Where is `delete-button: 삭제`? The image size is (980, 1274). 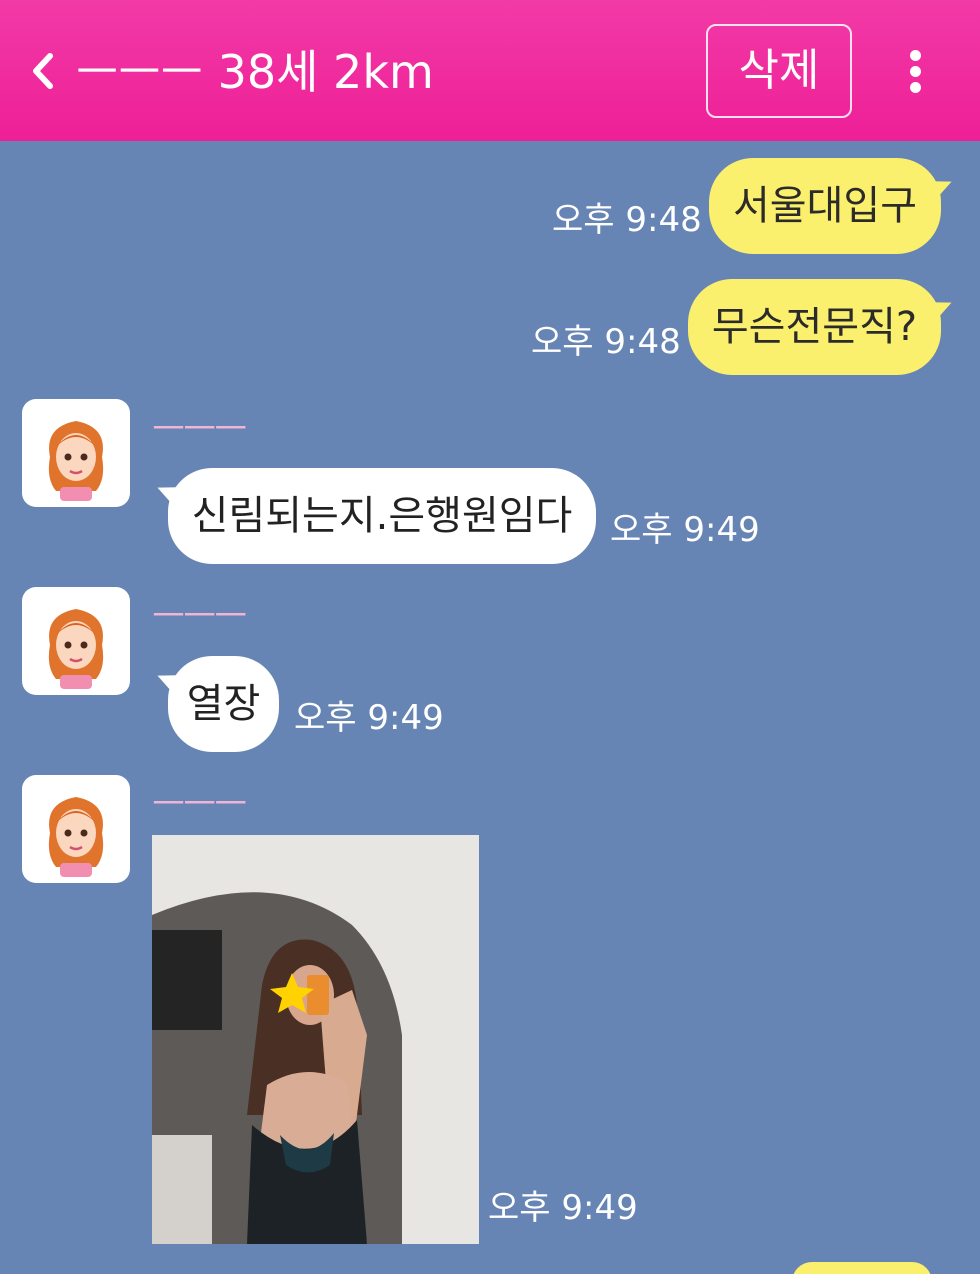
delete-button: 삭제 is located at coordinates (779, 71).